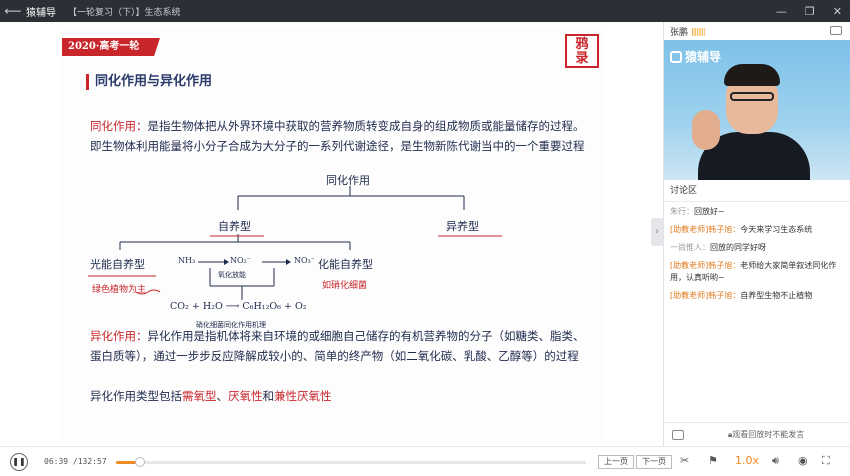  What do you see at coordinates (119, 336) in the screenshot?
I see `catabolism-term: 异化作用：` at bounding box center [119, 336].